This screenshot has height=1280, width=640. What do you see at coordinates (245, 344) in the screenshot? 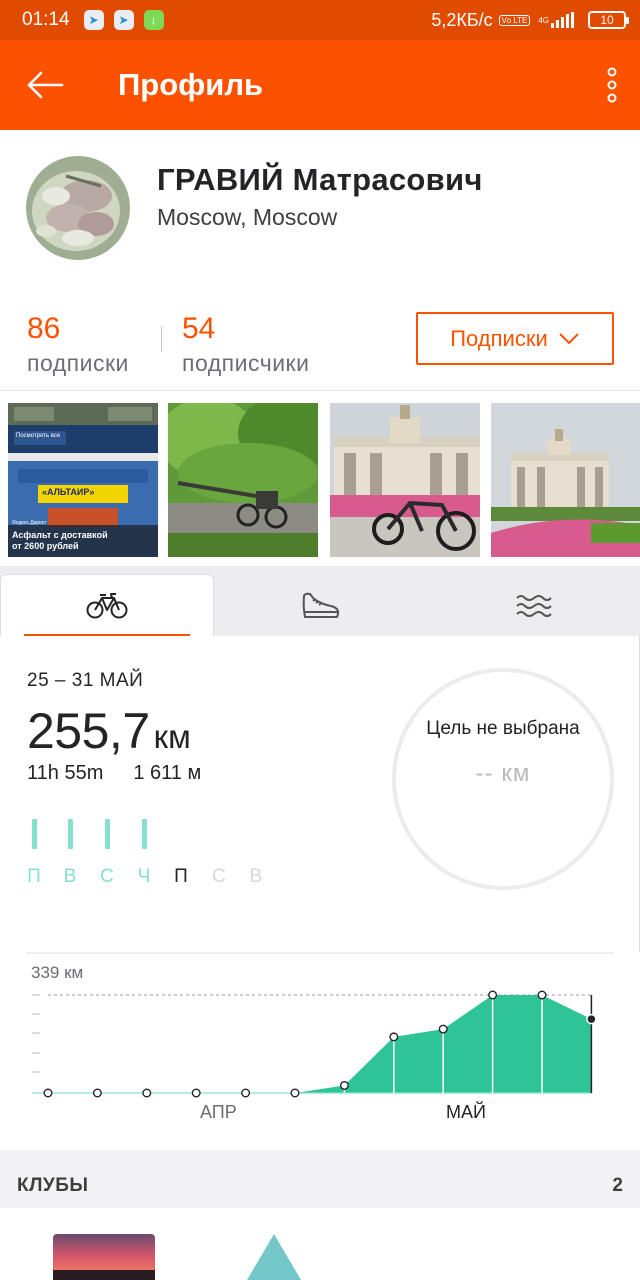
I see `followers-stat: 54 подписчики` at bounding box center [245, 344].